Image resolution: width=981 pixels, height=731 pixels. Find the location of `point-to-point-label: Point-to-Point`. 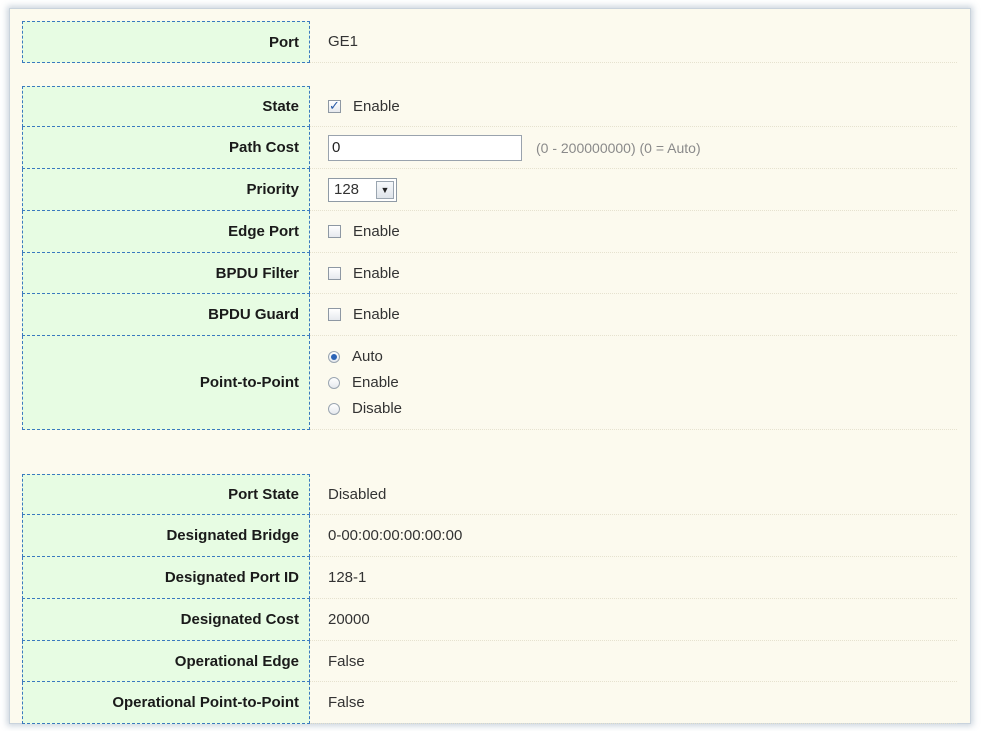

point-to-point-label: Point-to-Point is located at coordinates (166, 383).